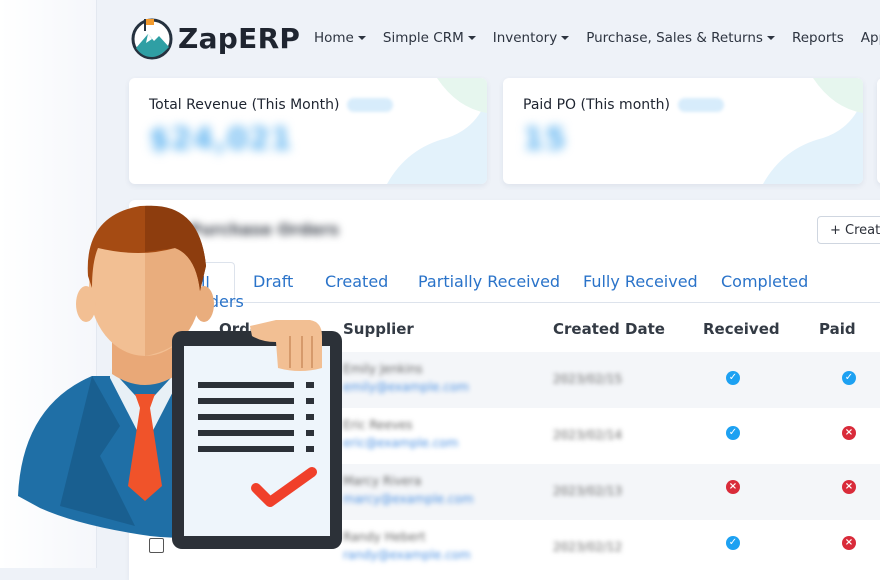  What do you see at coordinates (257, 441) in the screenshot?
I see `clipboard-paper` at bounding box center [257, 441].